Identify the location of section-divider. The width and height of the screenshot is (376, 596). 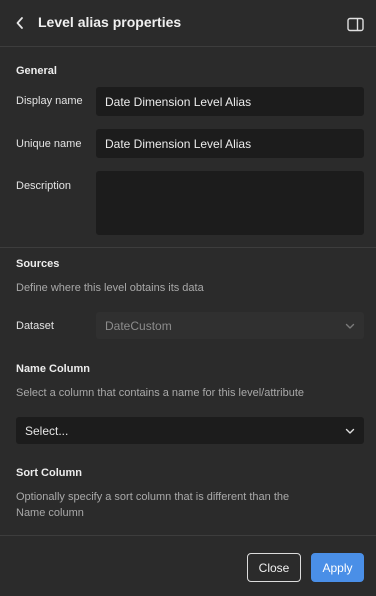
(188, 247).